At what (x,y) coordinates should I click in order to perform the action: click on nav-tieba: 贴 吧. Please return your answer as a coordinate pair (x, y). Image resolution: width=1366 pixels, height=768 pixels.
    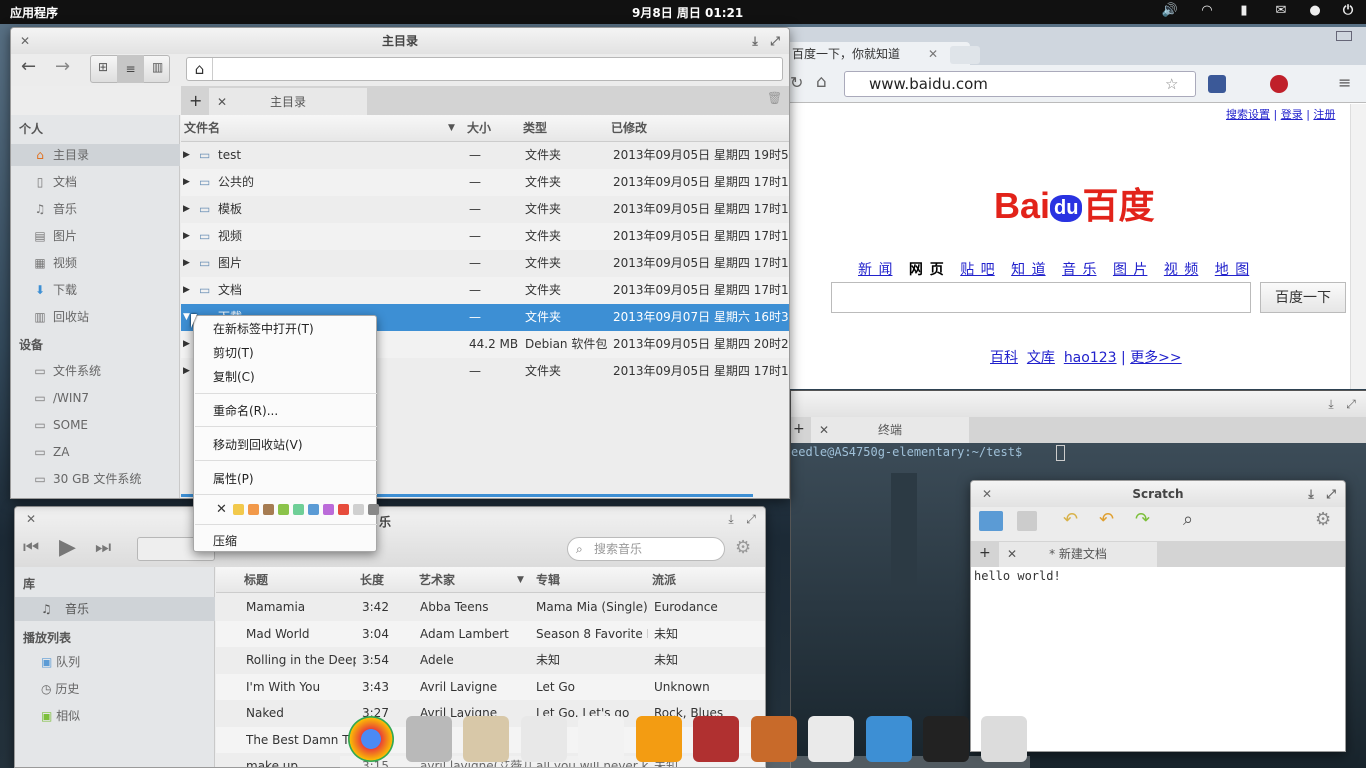
    Looking at the image, I should click on (977, 270).